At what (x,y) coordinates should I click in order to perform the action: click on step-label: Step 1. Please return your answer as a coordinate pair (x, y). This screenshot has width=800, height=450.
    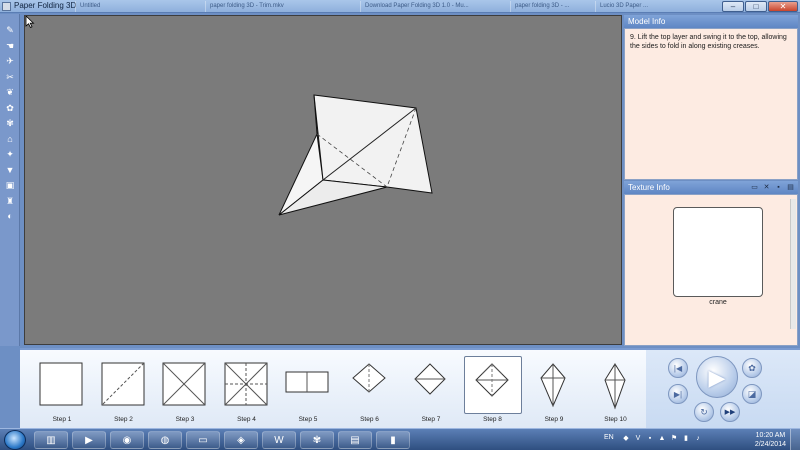
    Looking at the image, I should click on (62, 419).